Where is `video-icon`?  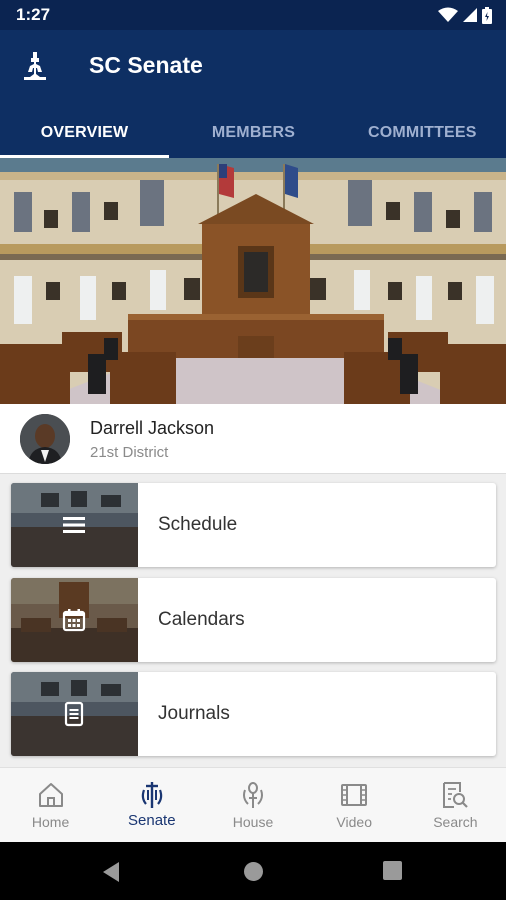
video-icon is located at coordinates (354, 795).